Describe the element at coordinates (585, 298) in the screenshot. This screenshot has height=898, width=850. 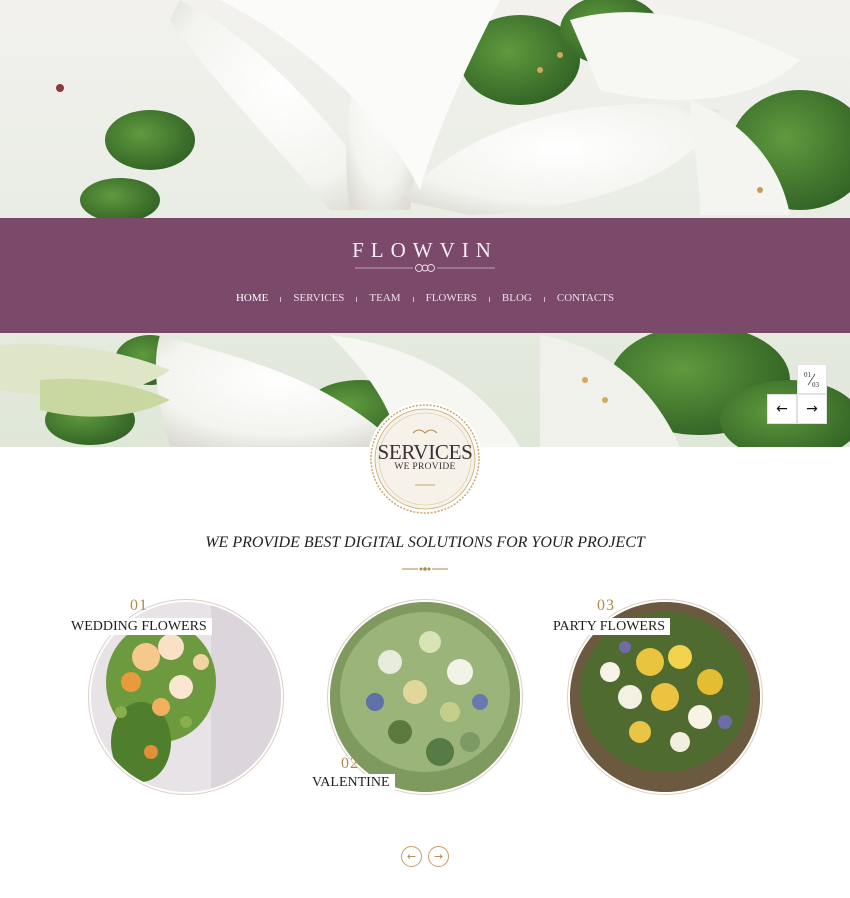
I see `nav-contacts: CONTACTS` at that location.